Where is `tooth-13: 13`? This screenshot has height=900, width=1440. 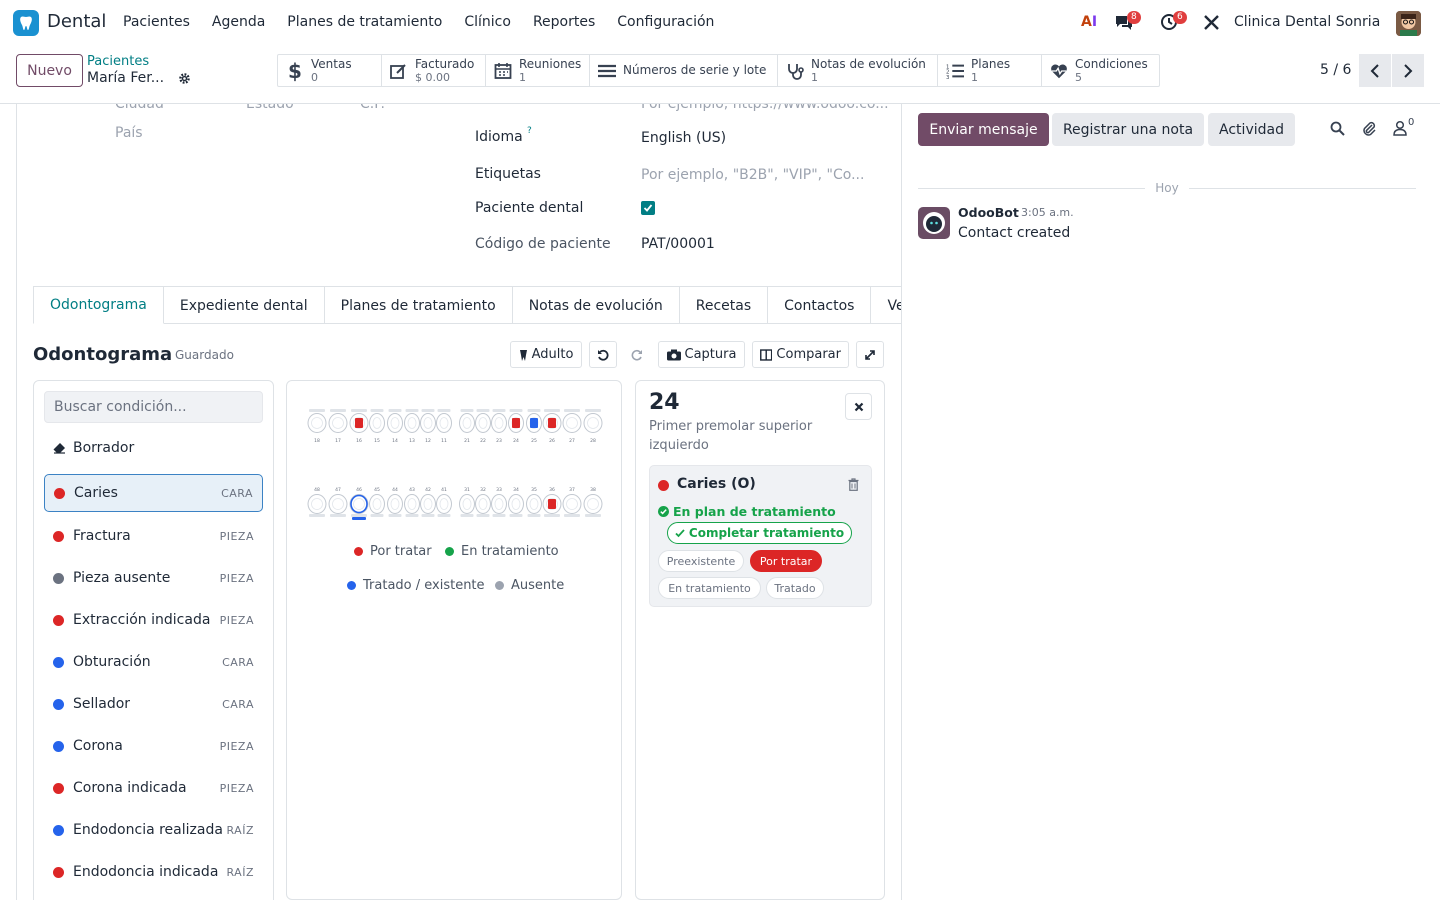 tooth-13: 13 is located at coordinates (412, 426).